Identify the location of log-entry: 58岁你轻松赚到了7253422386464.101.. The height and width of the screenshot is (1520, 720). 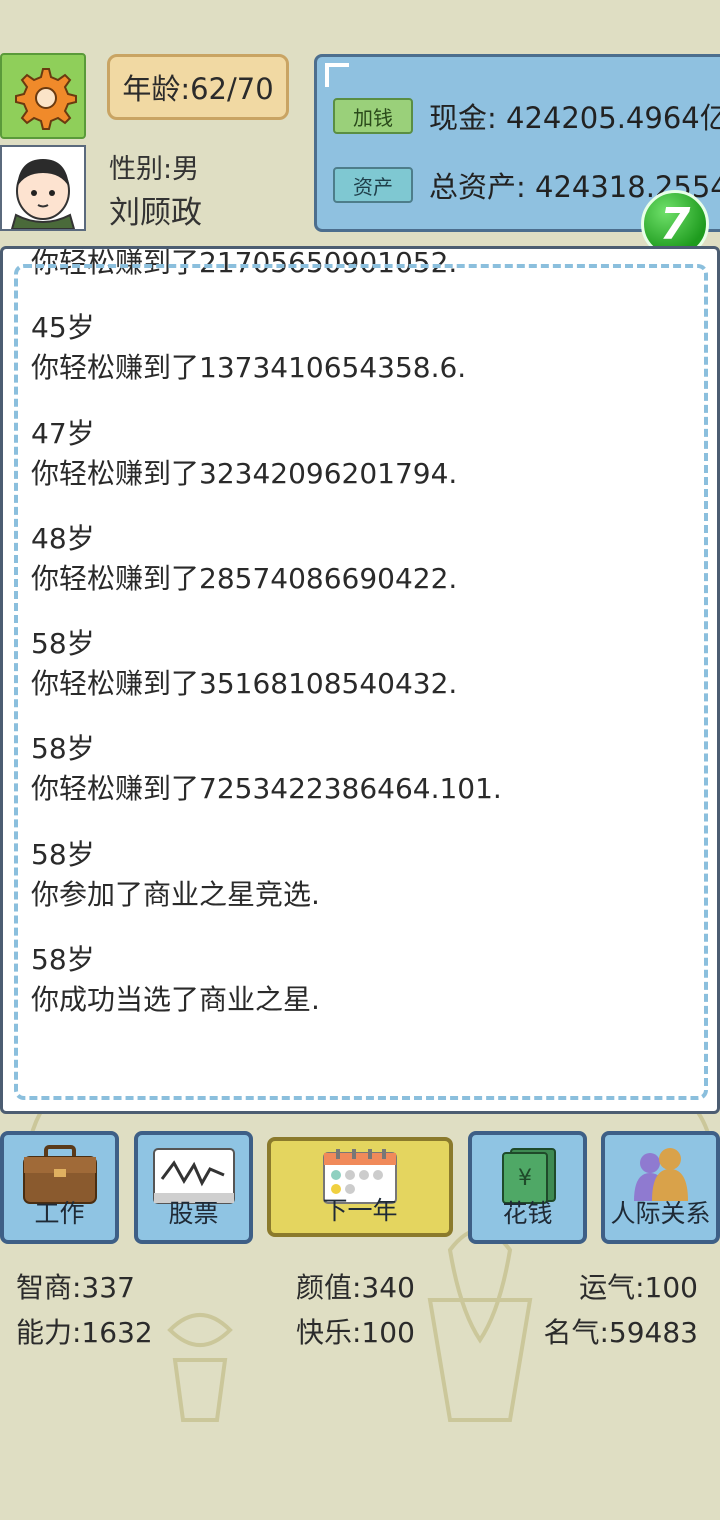
(361, 780).